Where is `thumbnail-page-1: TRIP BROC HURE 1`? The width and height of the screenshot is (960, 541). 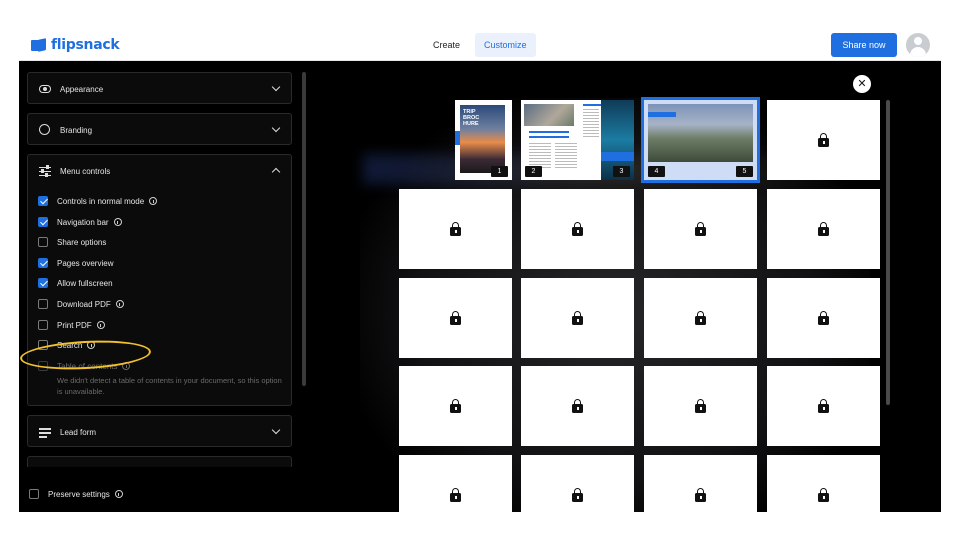 thumbnail-page-1: TRIP BROC HURE 1 is located at coordinates (483, 140).